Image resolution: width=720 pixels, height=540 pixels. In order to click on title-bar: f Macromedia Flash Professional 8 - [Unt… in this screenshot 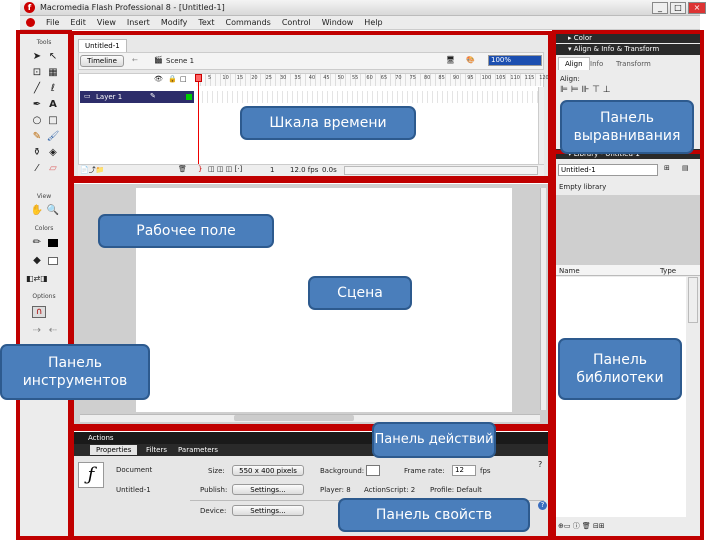, I will do `click(363, 8)`.